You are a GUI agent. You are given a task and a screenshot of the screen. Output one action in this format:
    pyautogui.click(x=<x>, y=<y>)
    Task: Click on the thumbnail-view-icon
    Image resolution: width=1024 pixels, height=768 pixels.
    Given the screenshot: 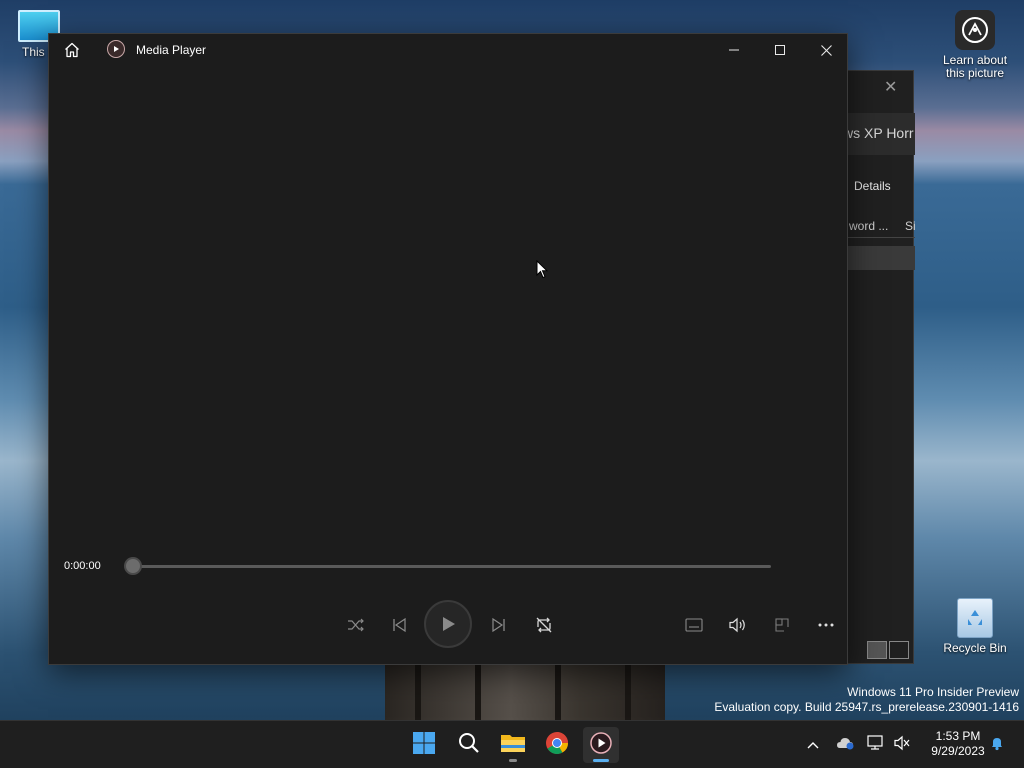 What is the action you would take?
    pyautogui.click(x=899, y=650)
    